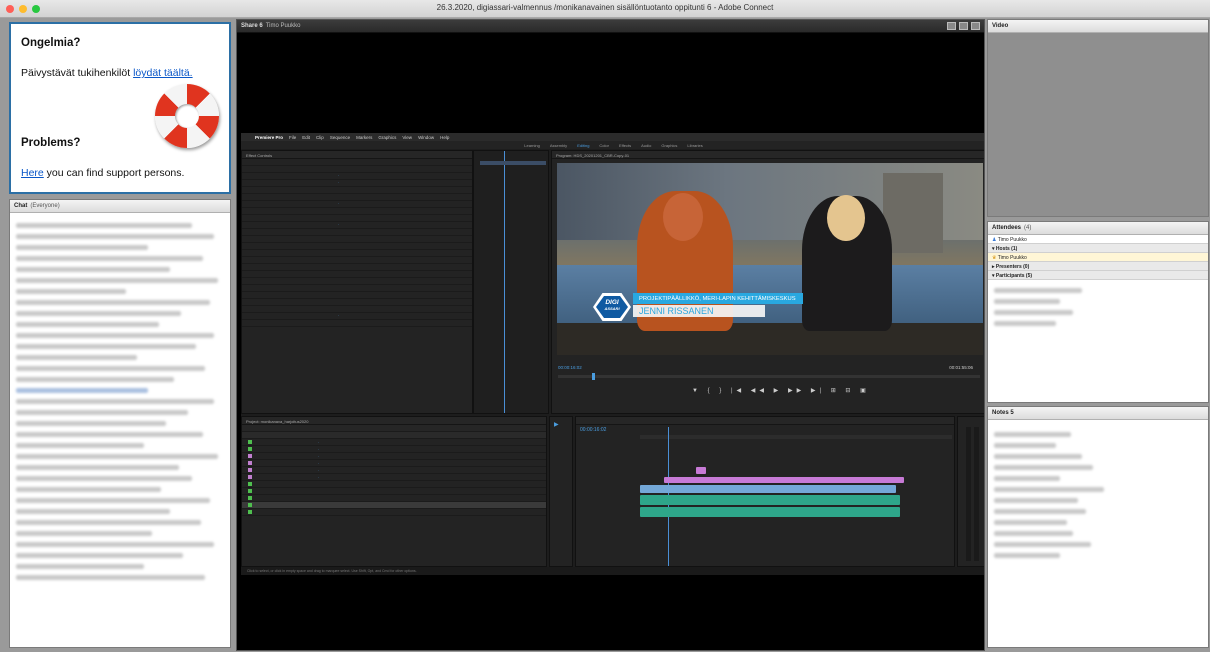 The width and height of the screenshot is (1210, 652). I want to click on workspace-color: Color, so click(604, 145).